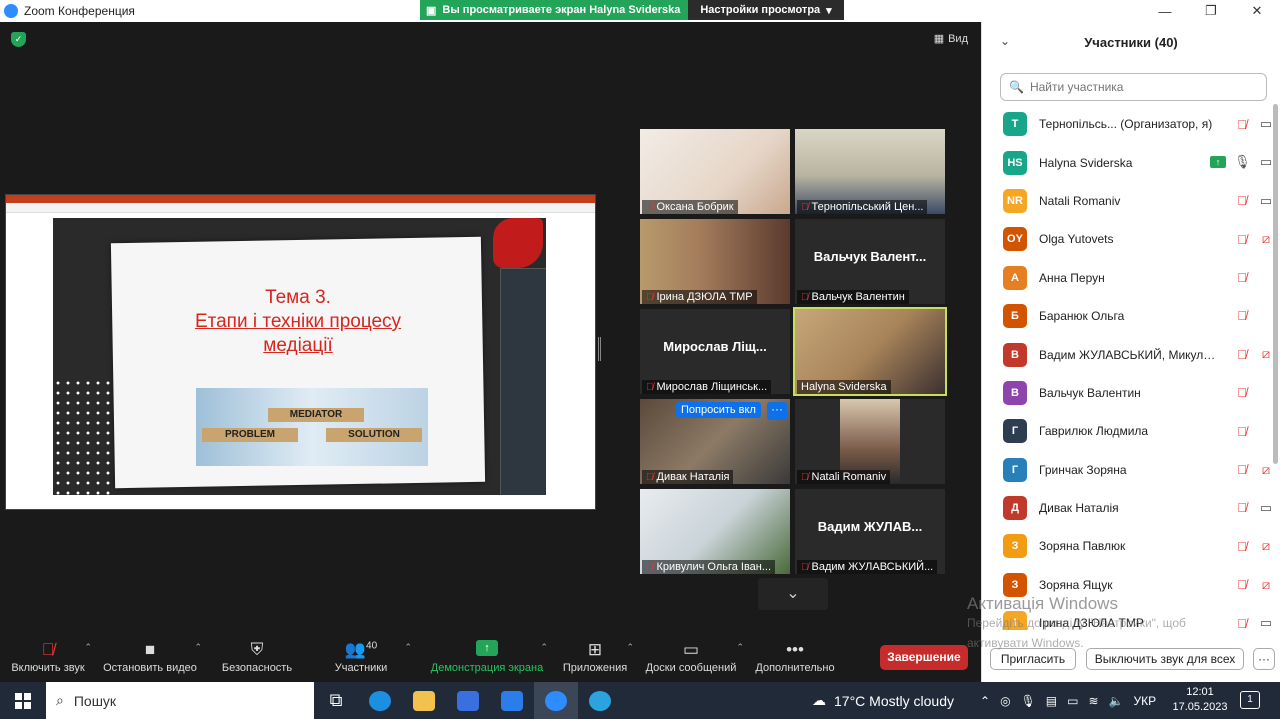 The height and width of the screenshot is (719, 1280). Describe the element at coordinates (50, 657) in the screenshot. I see `unmute-button: 🎙̸ Включить звук ⌃` at that location.